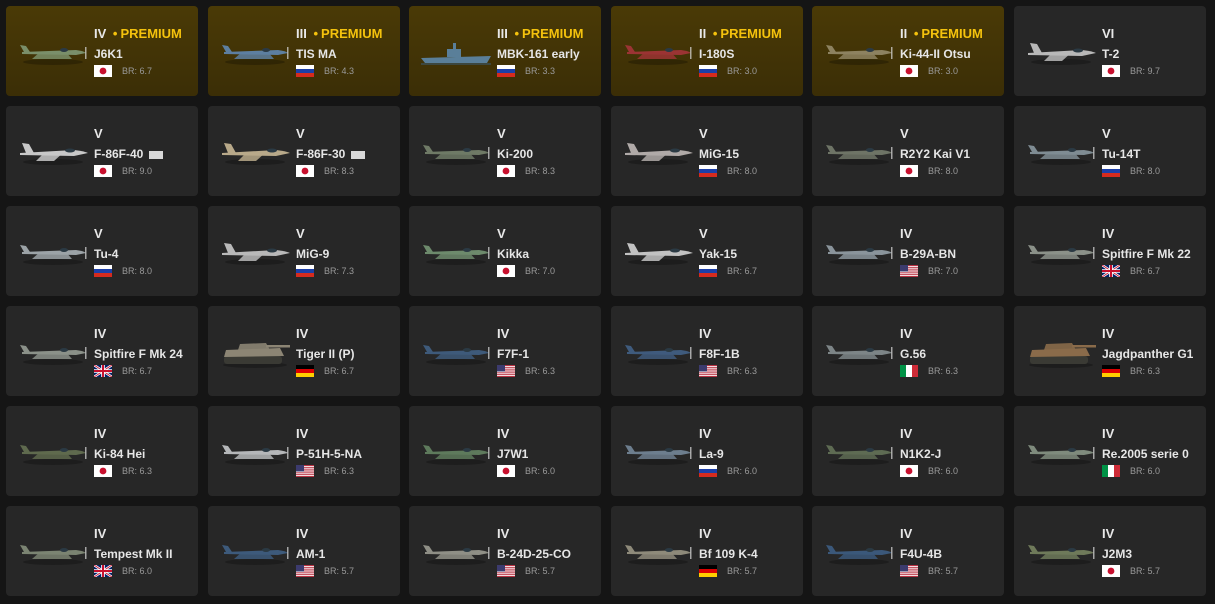 This screenshot has height=604, width=1215. I want to click on vehicle-rank: VI, so click(1108, 33).